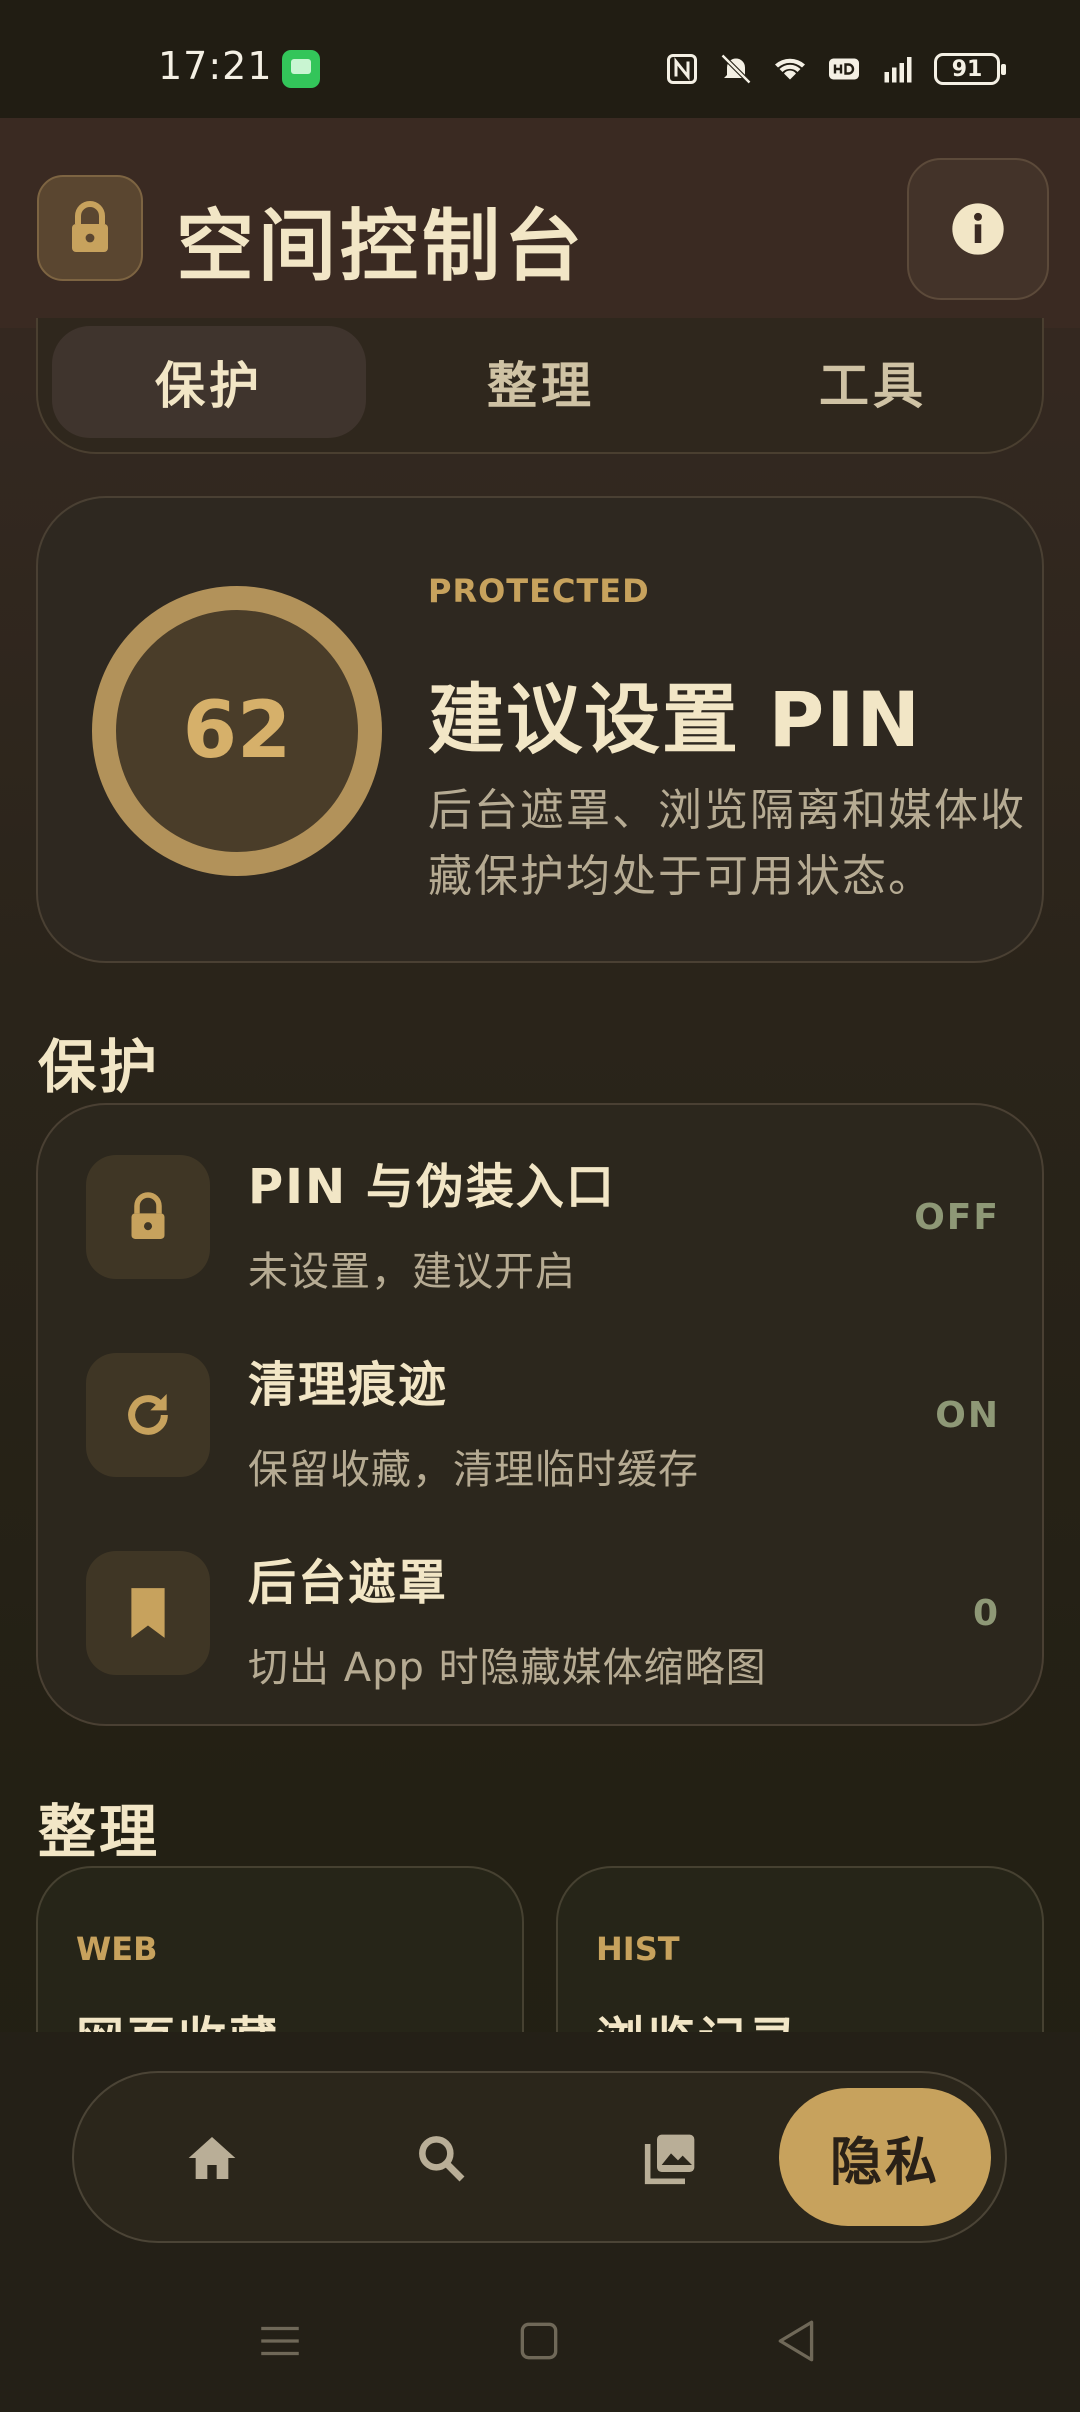 This screenshot has height=2412, width=1080. What do you see at coordinates (844, 69) in the screenshot?
I see `hd-icon` at bounding box center [844, 69].